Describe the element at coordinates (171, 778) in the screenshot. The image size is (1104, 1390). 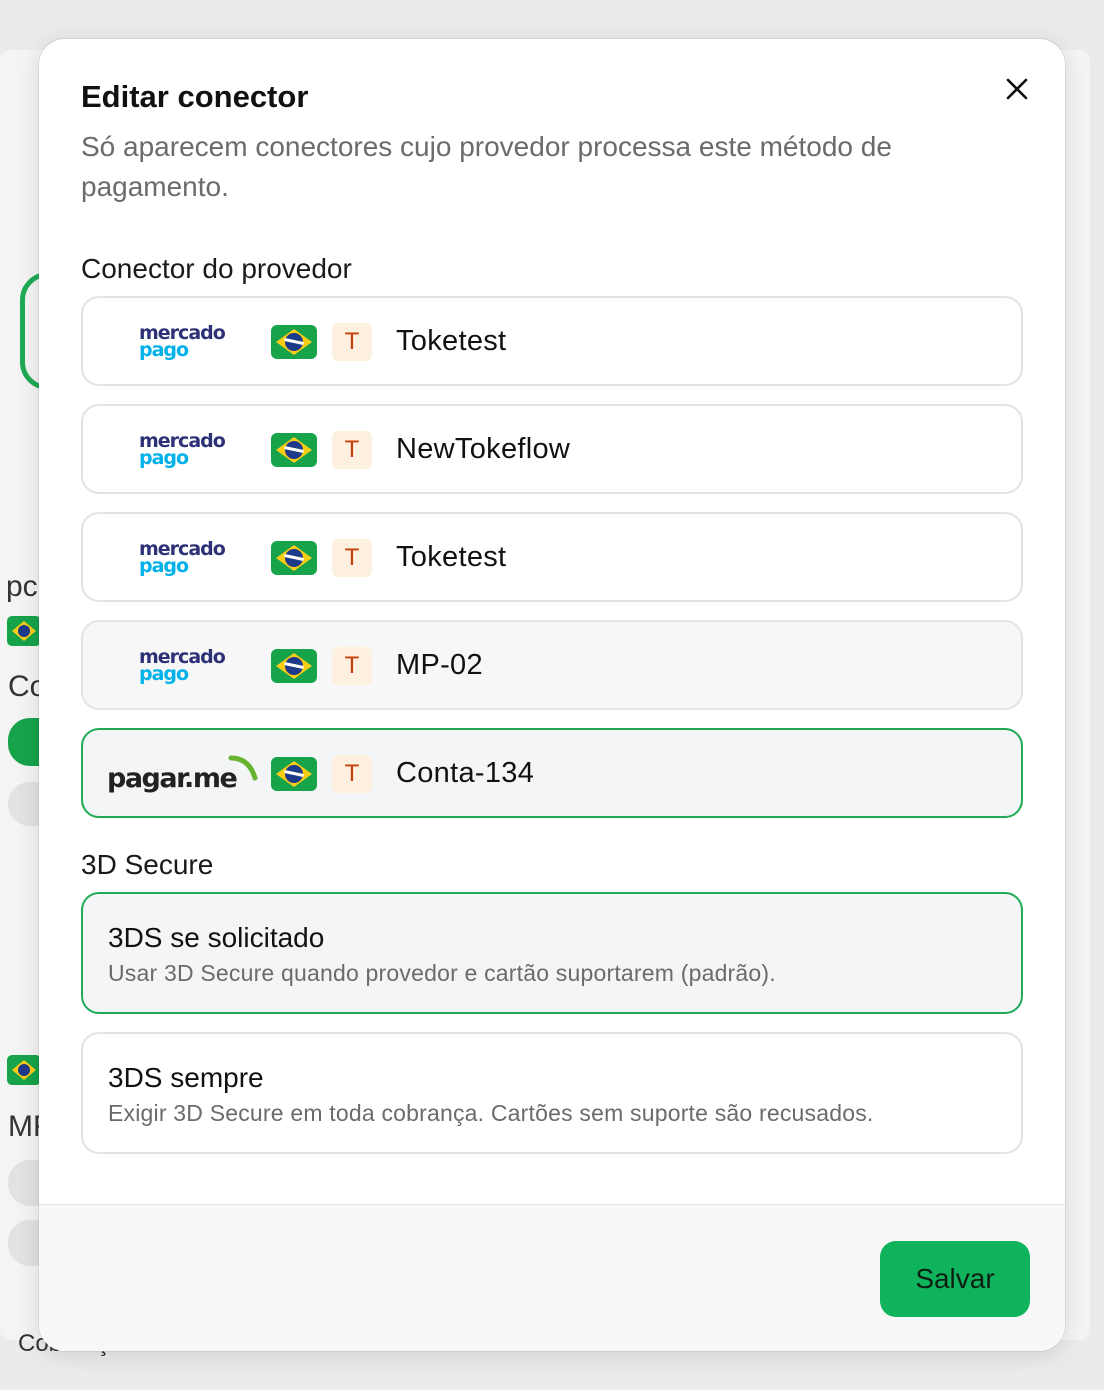
I see `svg-text: pagar.me` at that location.